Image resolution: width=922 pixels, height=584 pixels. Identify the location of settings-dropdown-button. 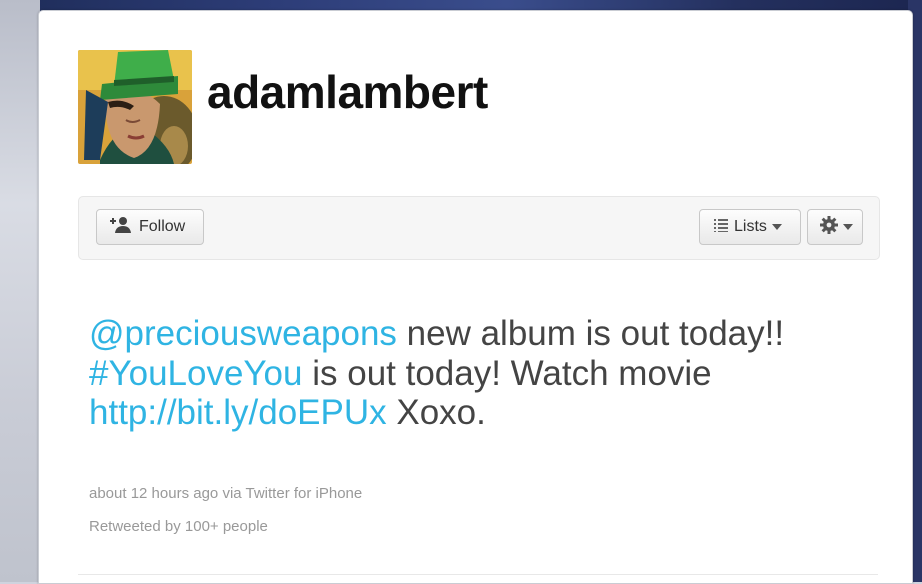
(835, 227).